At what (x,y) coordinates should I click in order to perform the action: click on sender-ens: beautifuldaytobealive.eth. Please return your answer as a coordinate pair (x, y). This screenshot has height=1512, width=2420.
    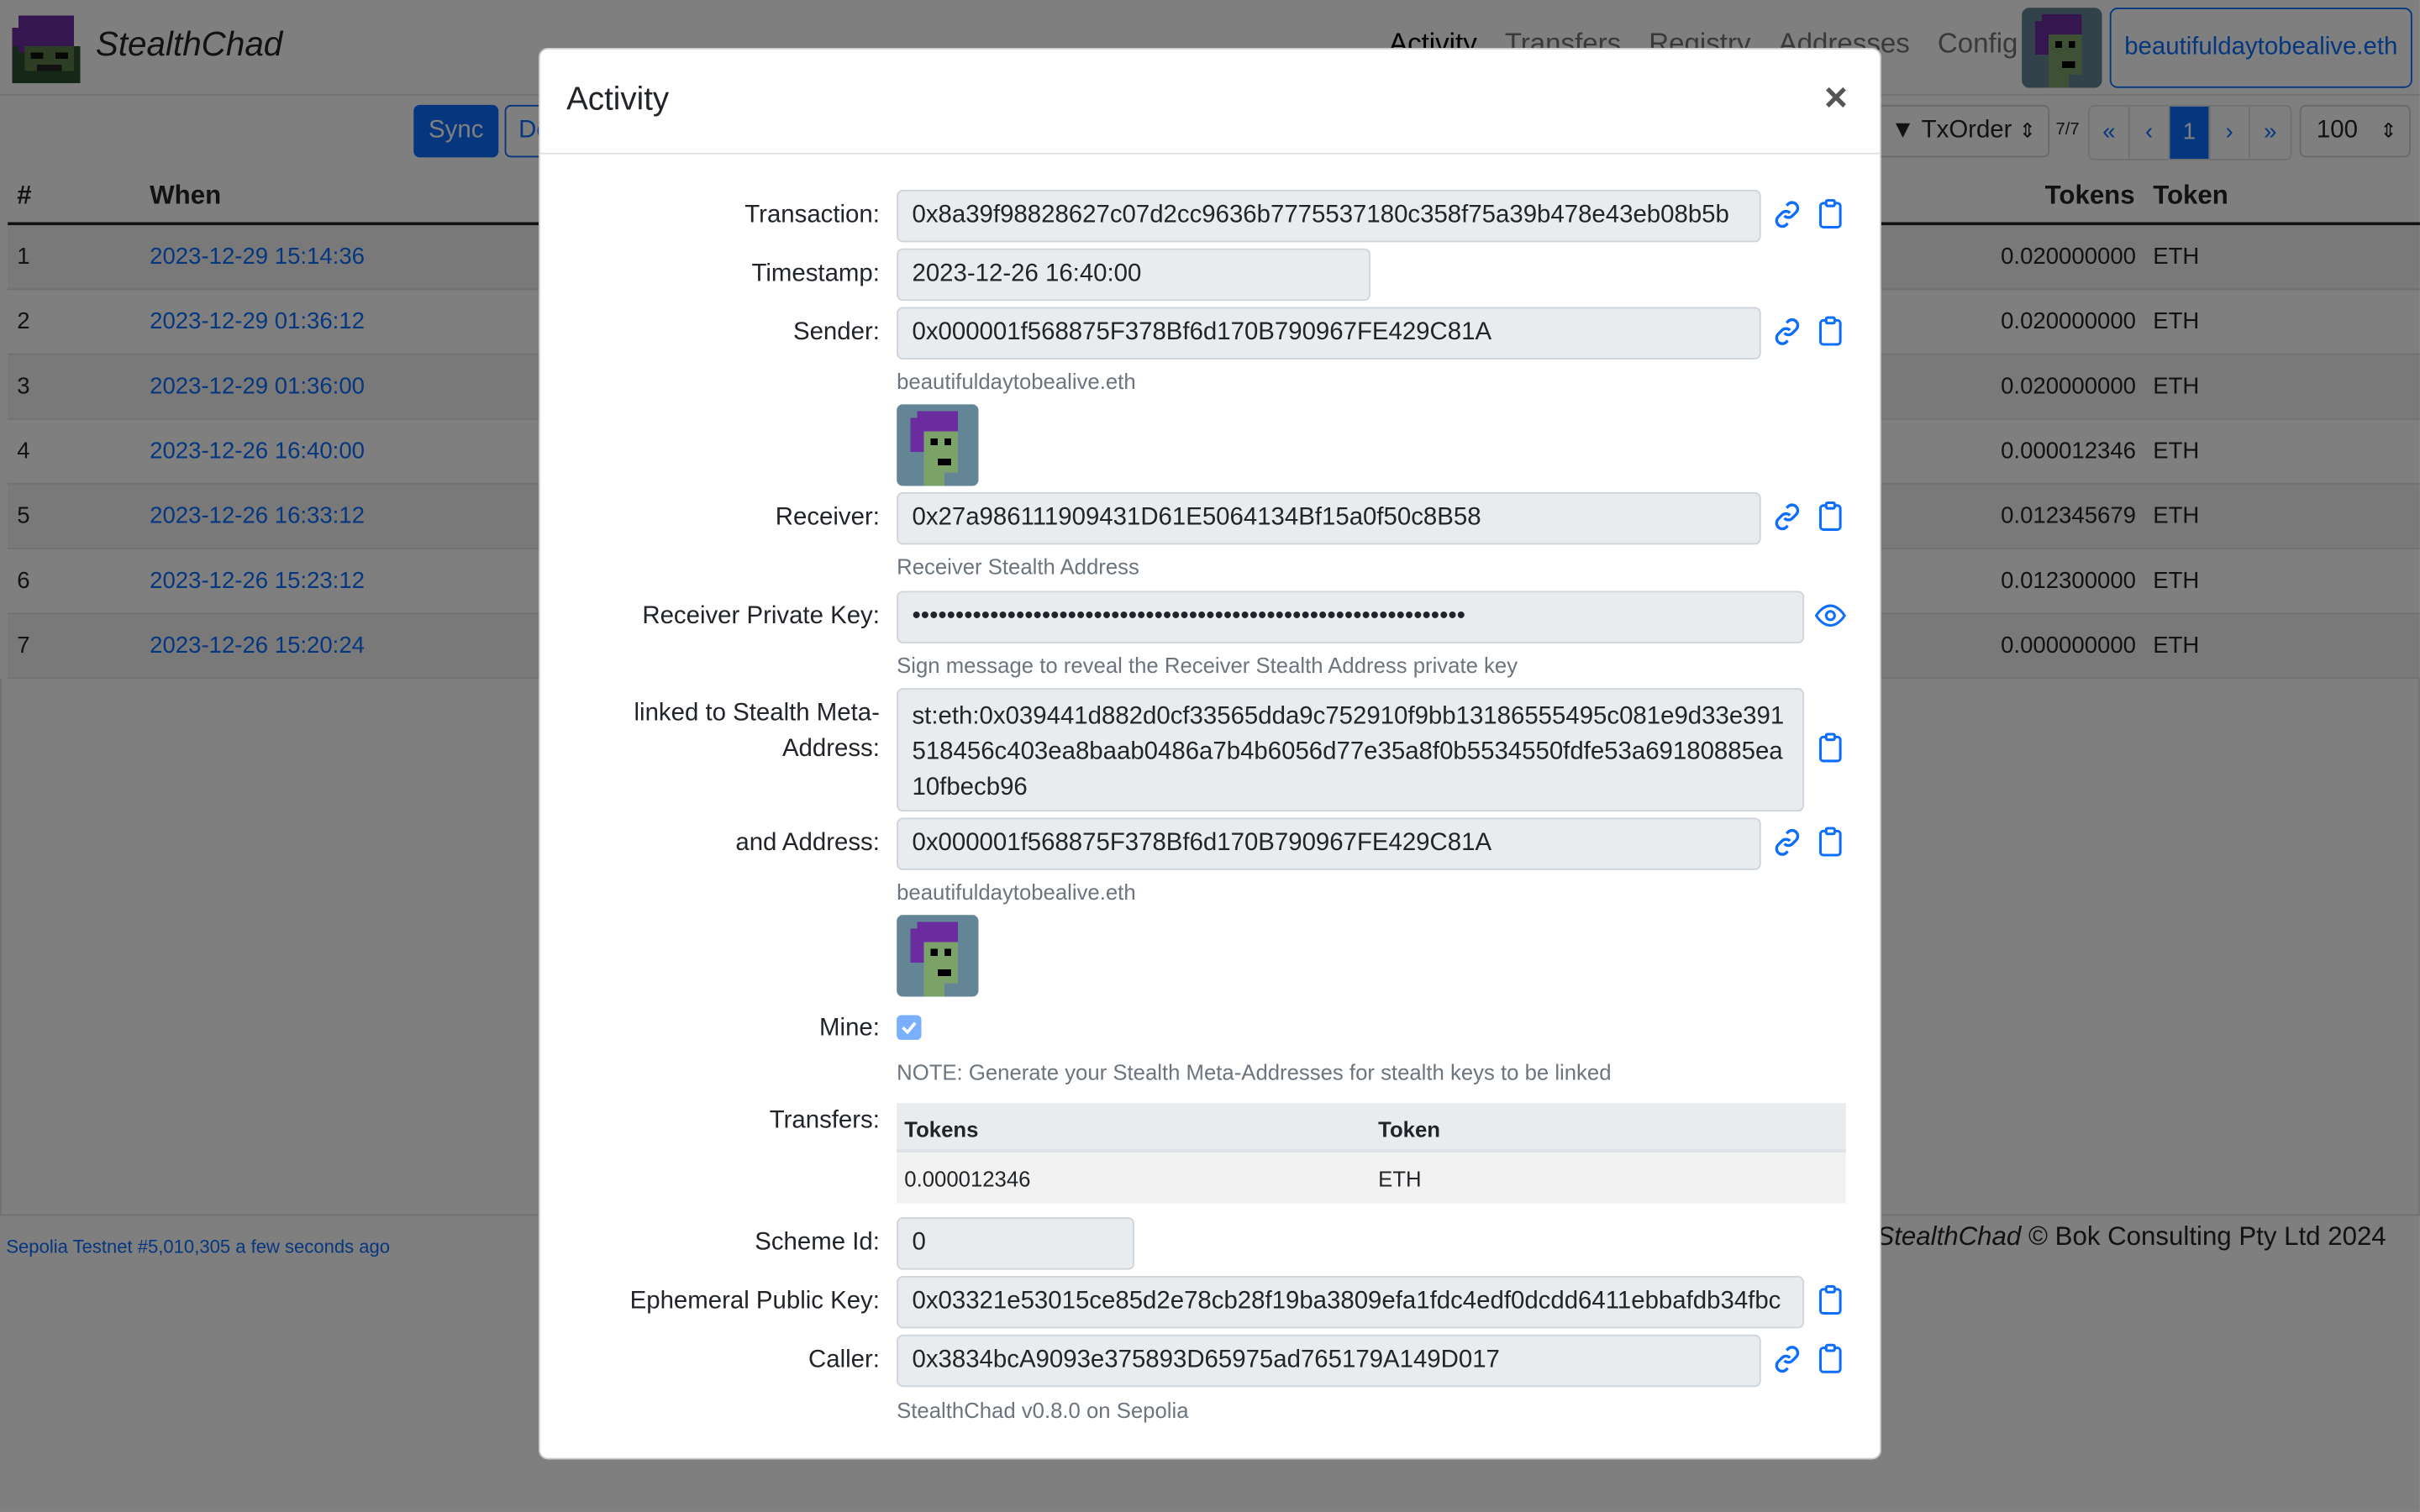
    Looking at the image, I should click on (1017, 381).